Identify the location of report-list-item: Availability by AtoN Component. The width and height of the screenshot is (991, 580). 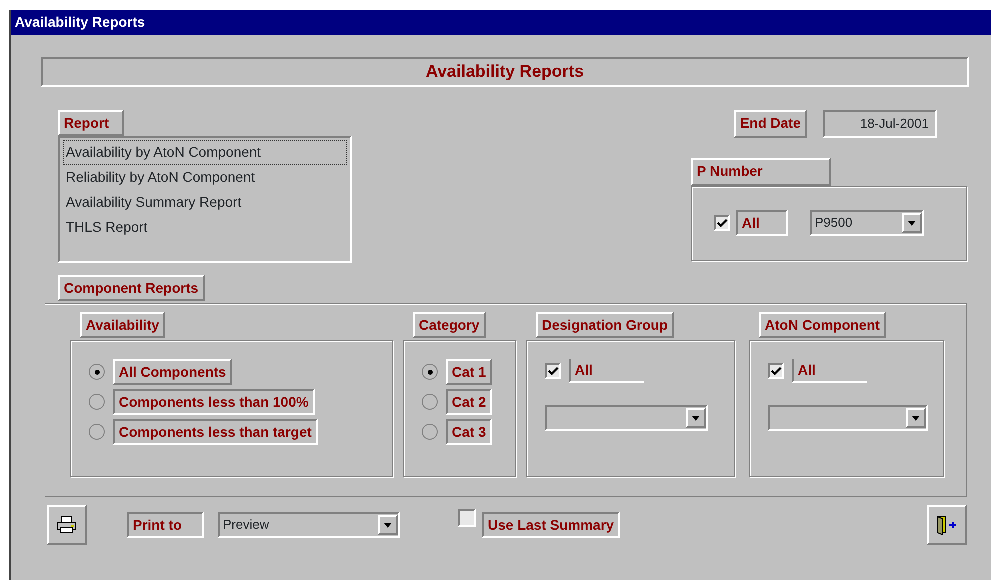
(205, 152).